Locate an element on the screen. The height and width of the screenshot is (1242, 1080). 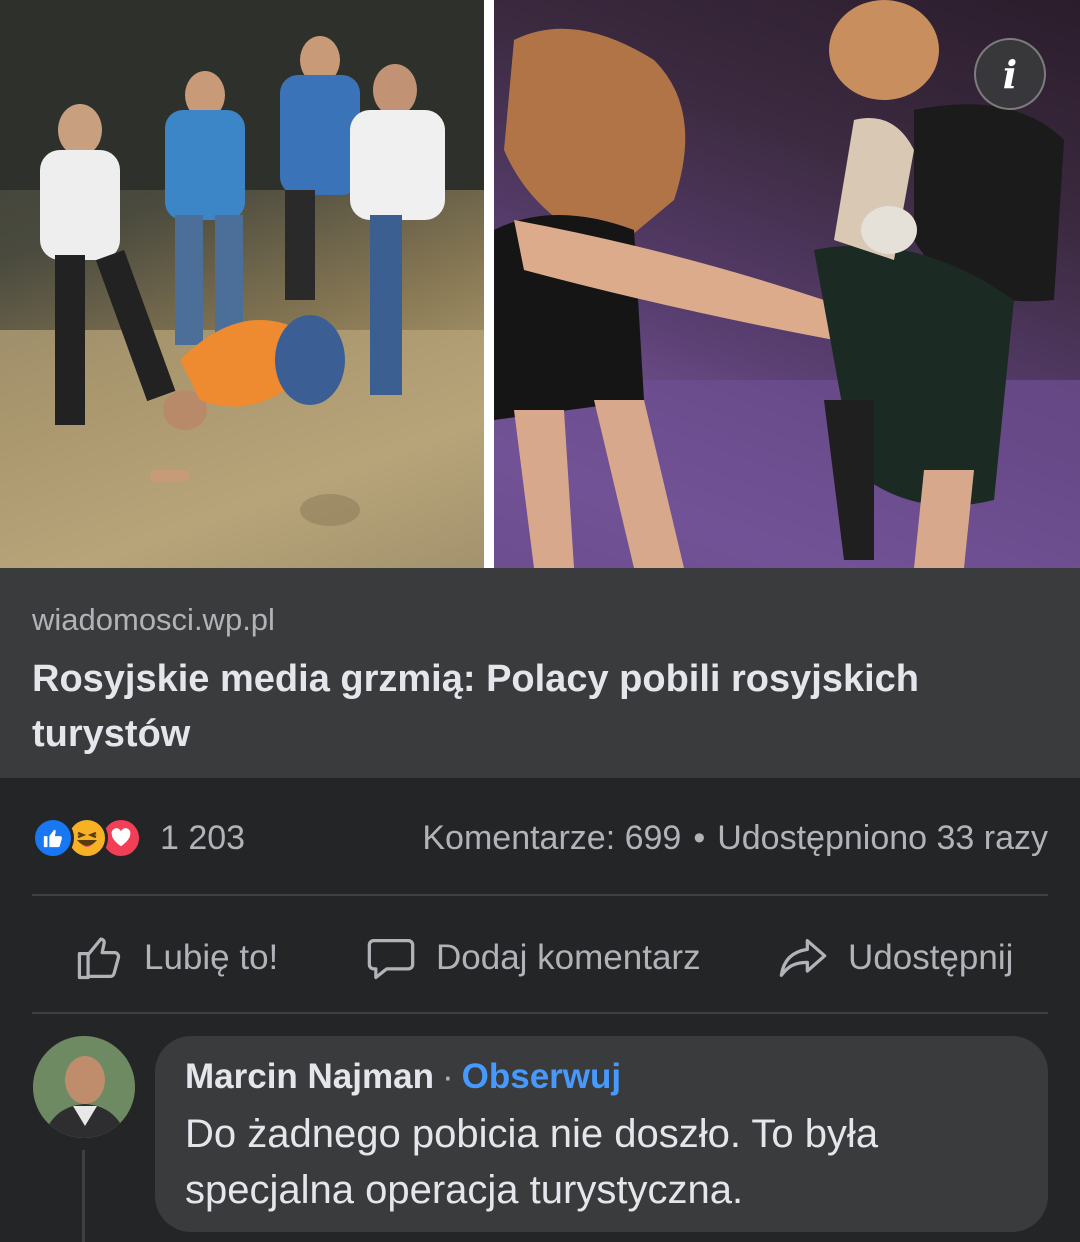
stats-right: Komentarze: 699 • Udostępniono 33 razy is located at coordinates (735, 838).